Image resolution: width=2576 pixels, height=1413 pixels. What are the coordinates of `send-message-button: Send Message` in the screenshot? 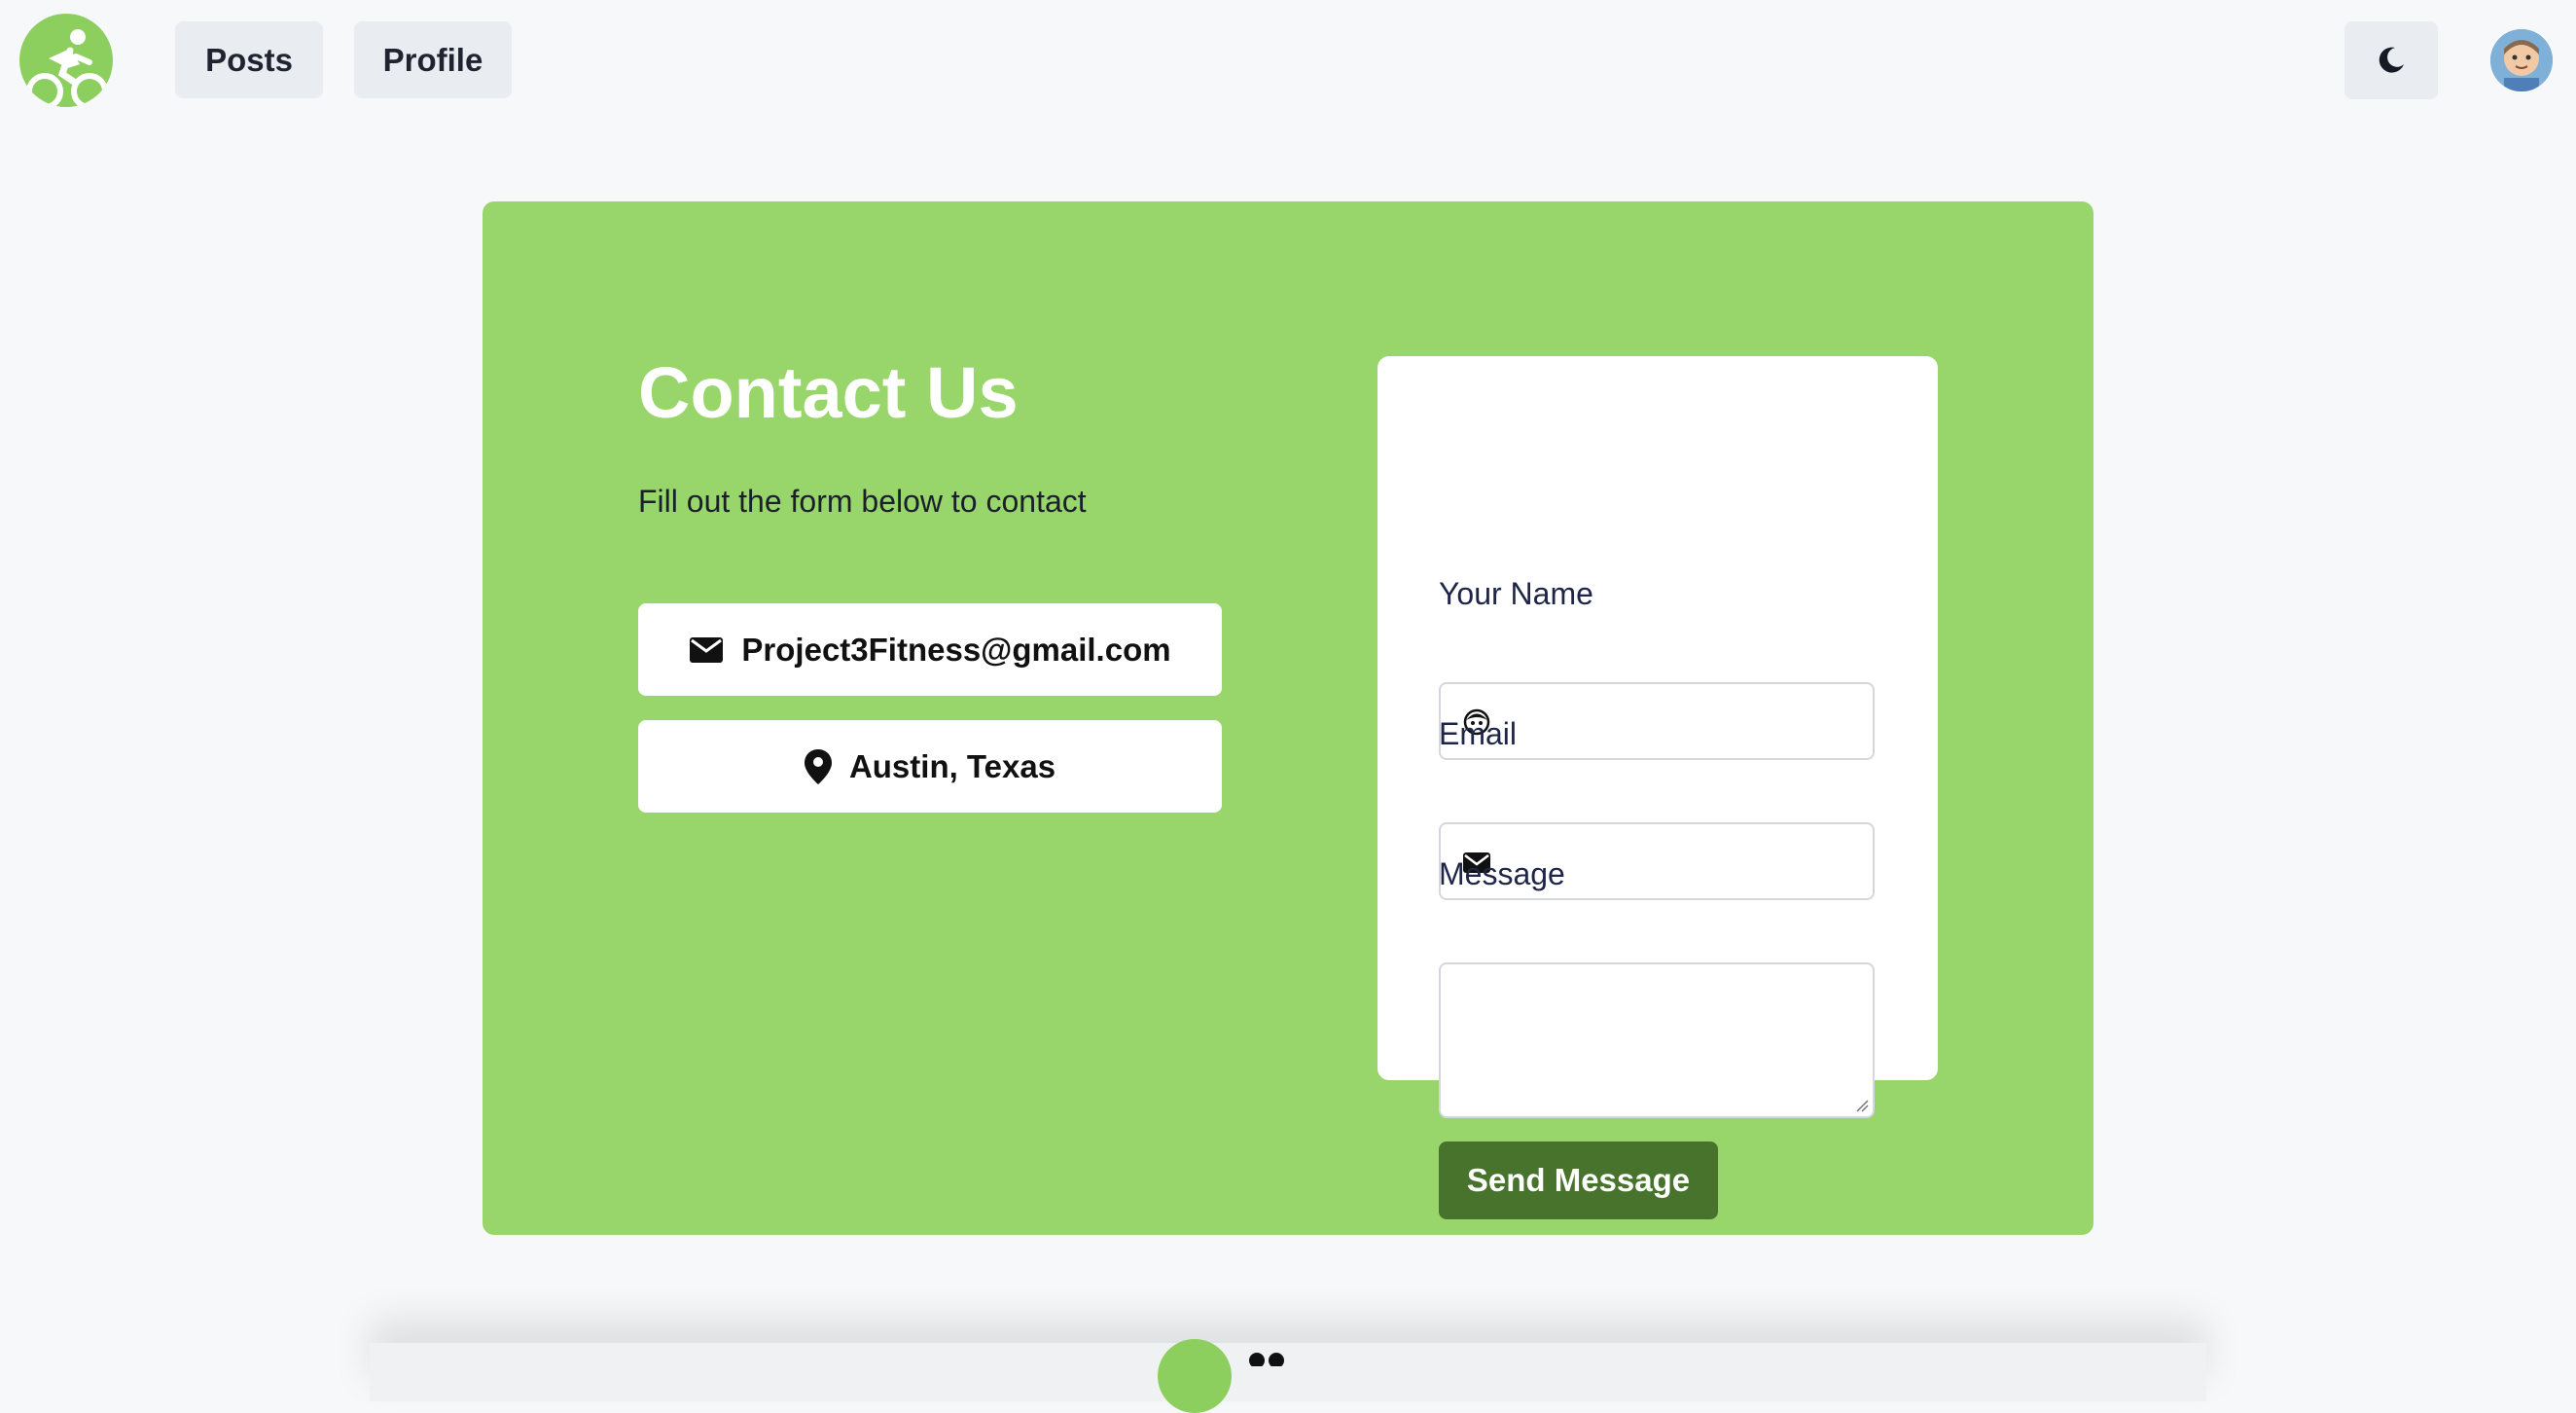 It's located at (1578, 1180).